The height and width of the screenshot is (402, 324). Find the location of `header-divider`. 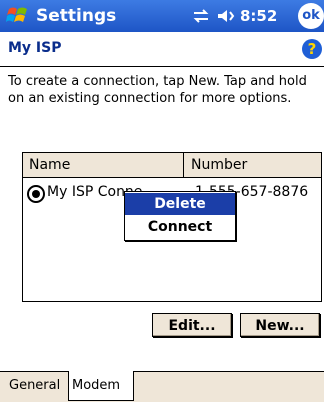

header-divider is located at coordinates (162, 66).